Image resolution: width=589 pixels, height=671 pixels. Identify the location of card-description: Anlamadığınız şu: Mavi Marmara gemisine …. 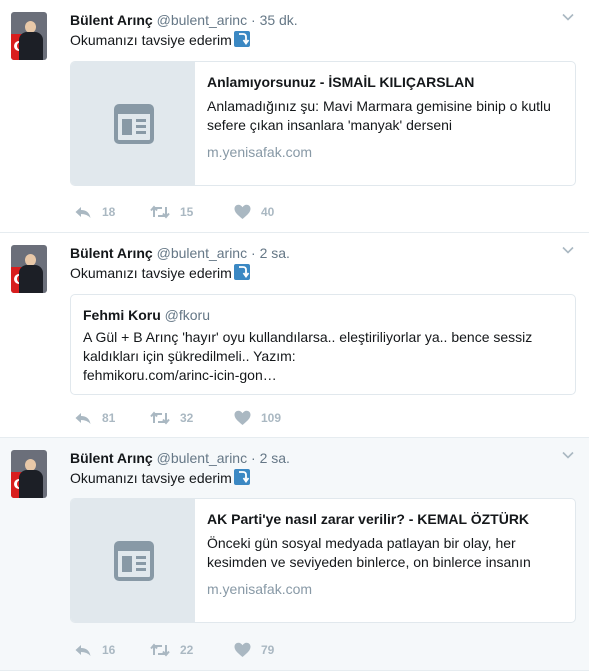
(385, 116).